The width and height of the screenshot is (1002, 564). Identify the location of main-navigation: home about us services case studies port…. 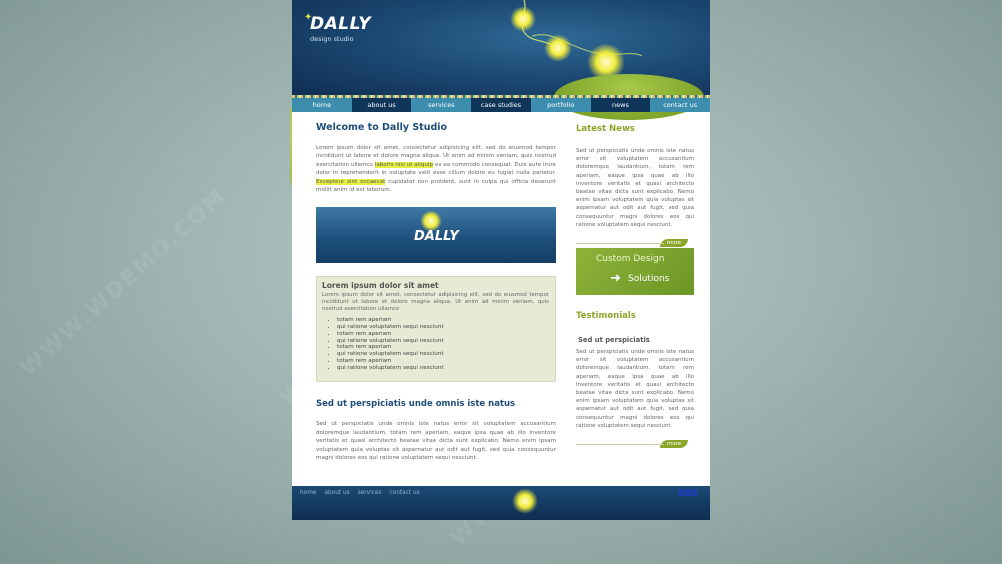
(501, 105).